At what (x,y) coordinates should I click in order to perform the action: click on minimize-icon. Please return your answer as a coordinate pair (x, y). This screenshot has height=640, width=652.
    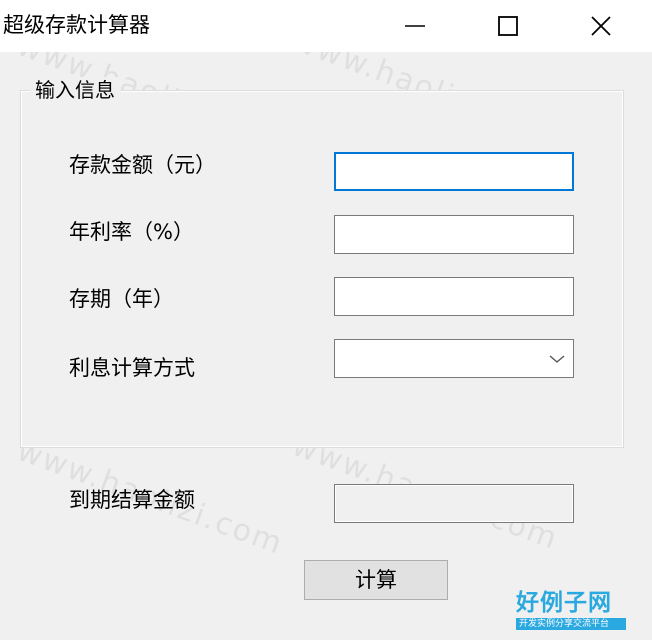
    Looking at the image, I should click on (415, 26).